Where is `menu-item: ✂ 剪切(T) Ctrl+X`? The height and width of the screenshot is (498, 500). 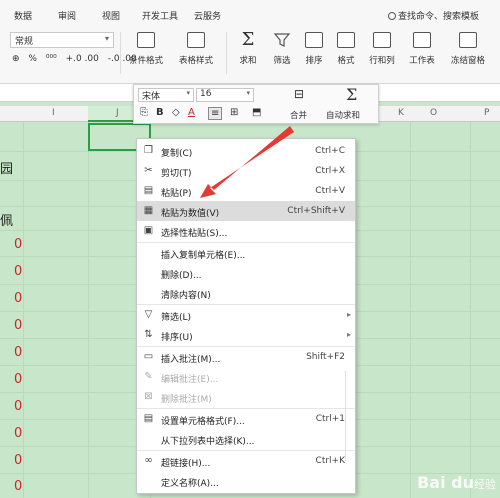
menu-item: ✂ 剪切(T) Ctrl+X is located at coordinates (246, 171).